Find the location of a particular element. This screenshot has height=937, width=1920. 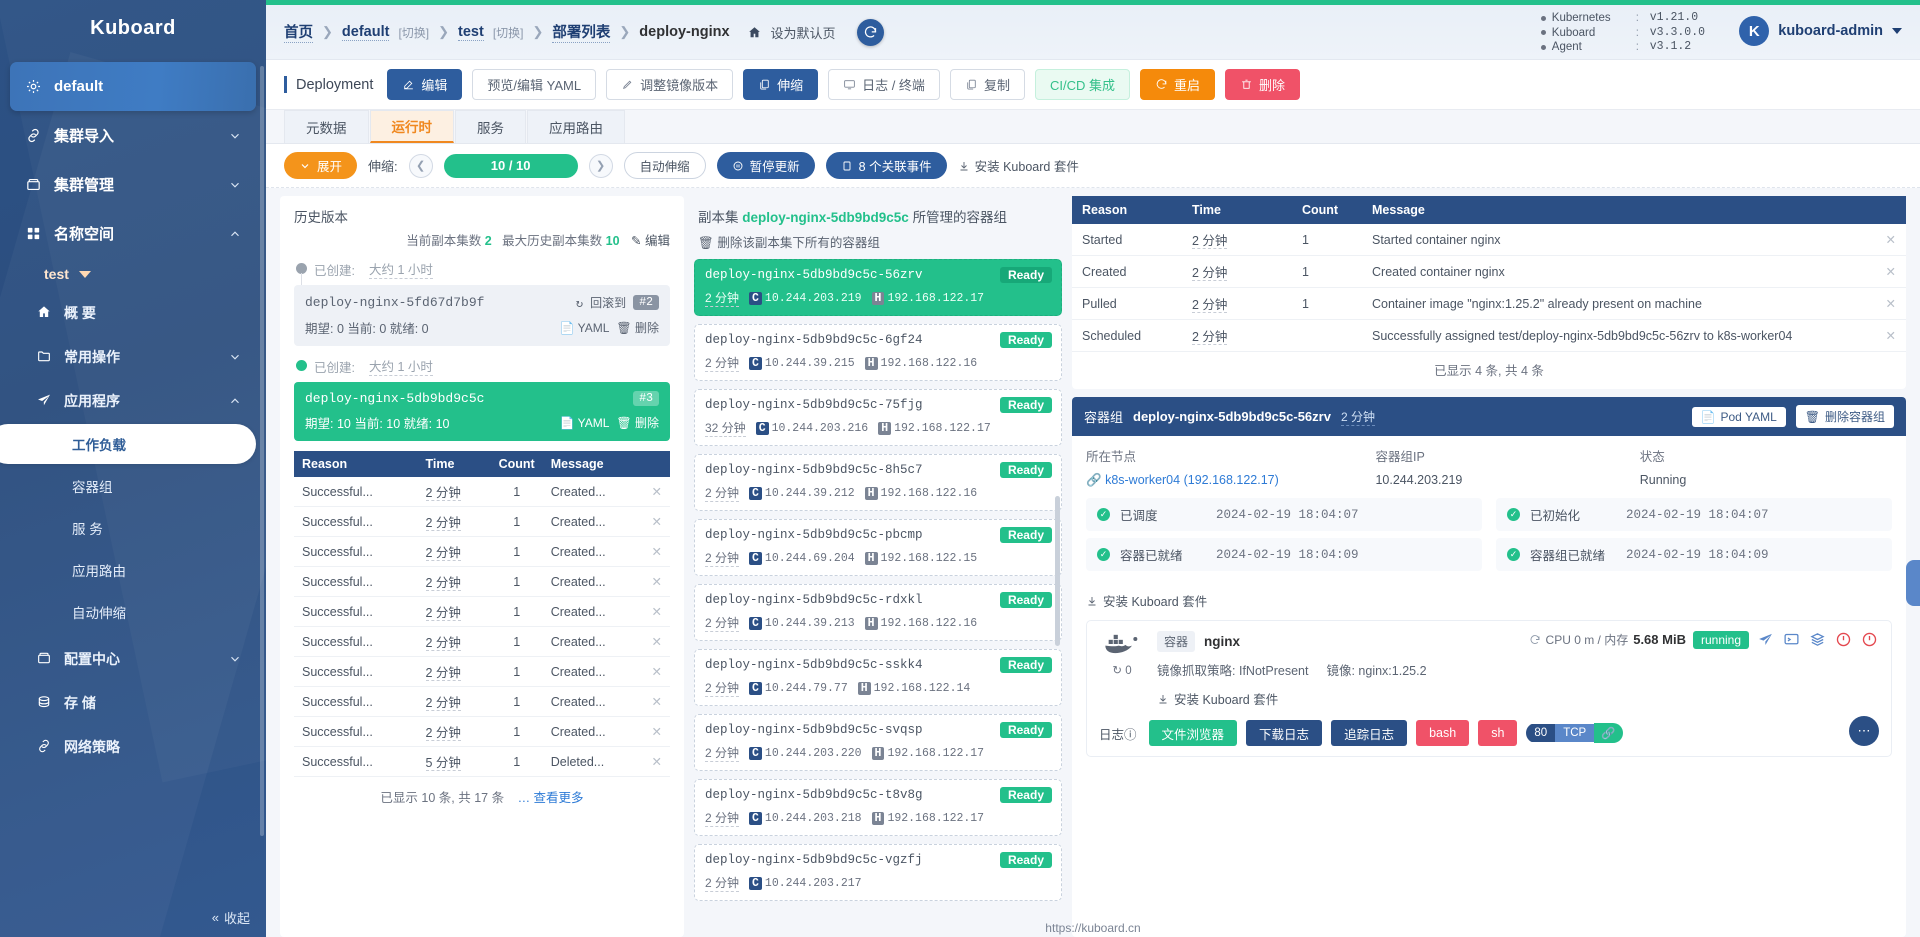

power-off-icon is located at coordinates (1869, 639).